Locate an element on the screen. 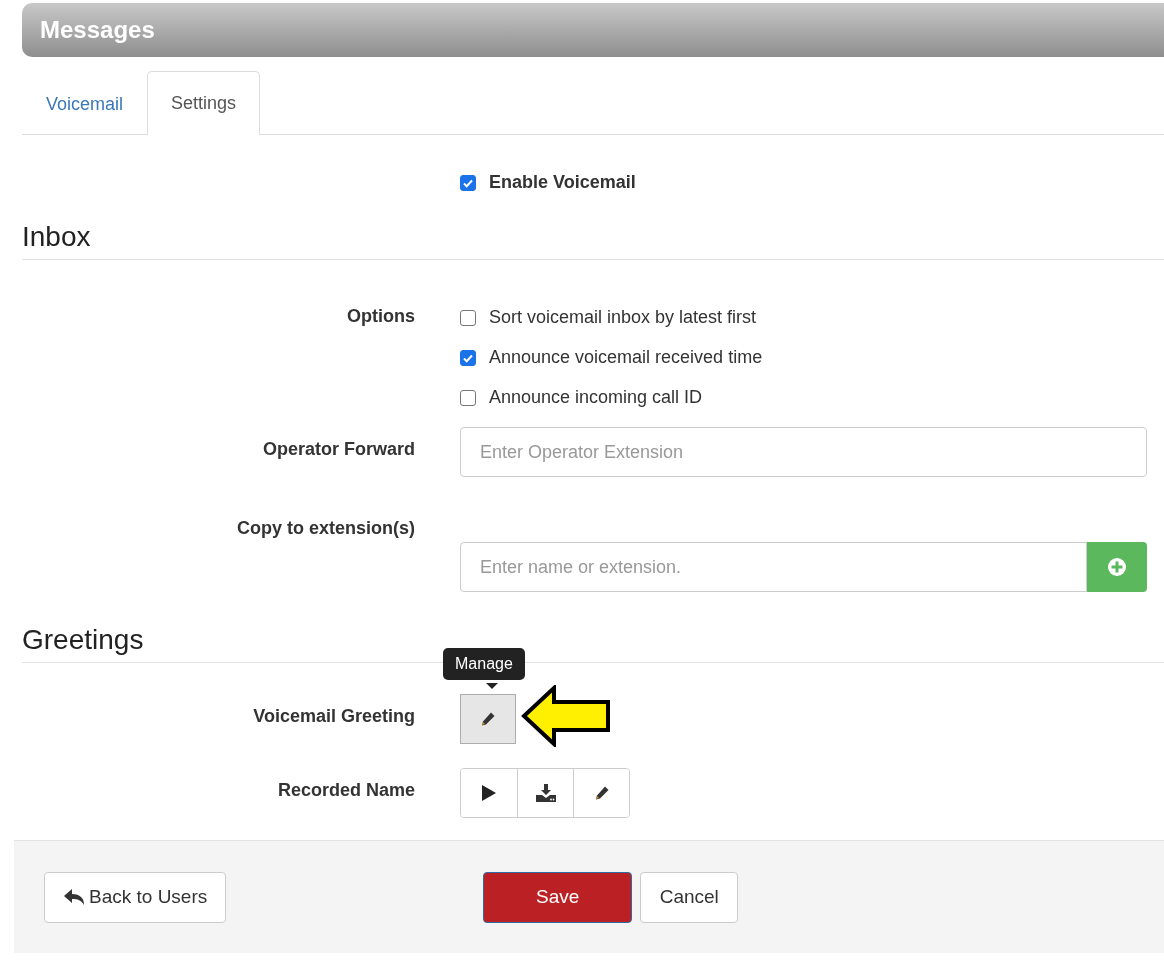  add-button is located at coordinates (1117, 567).